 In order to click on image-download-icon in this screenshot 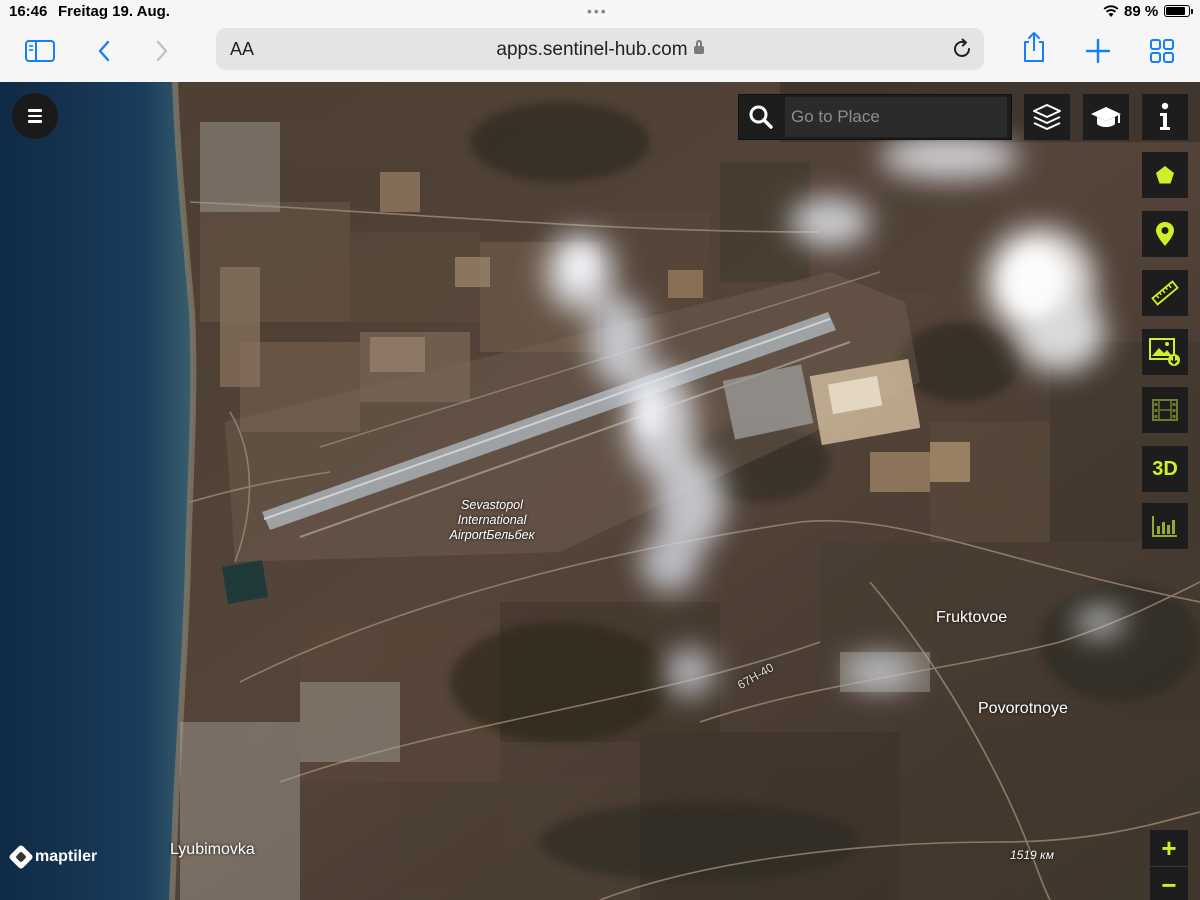, I will do `click(1164, 352)`.